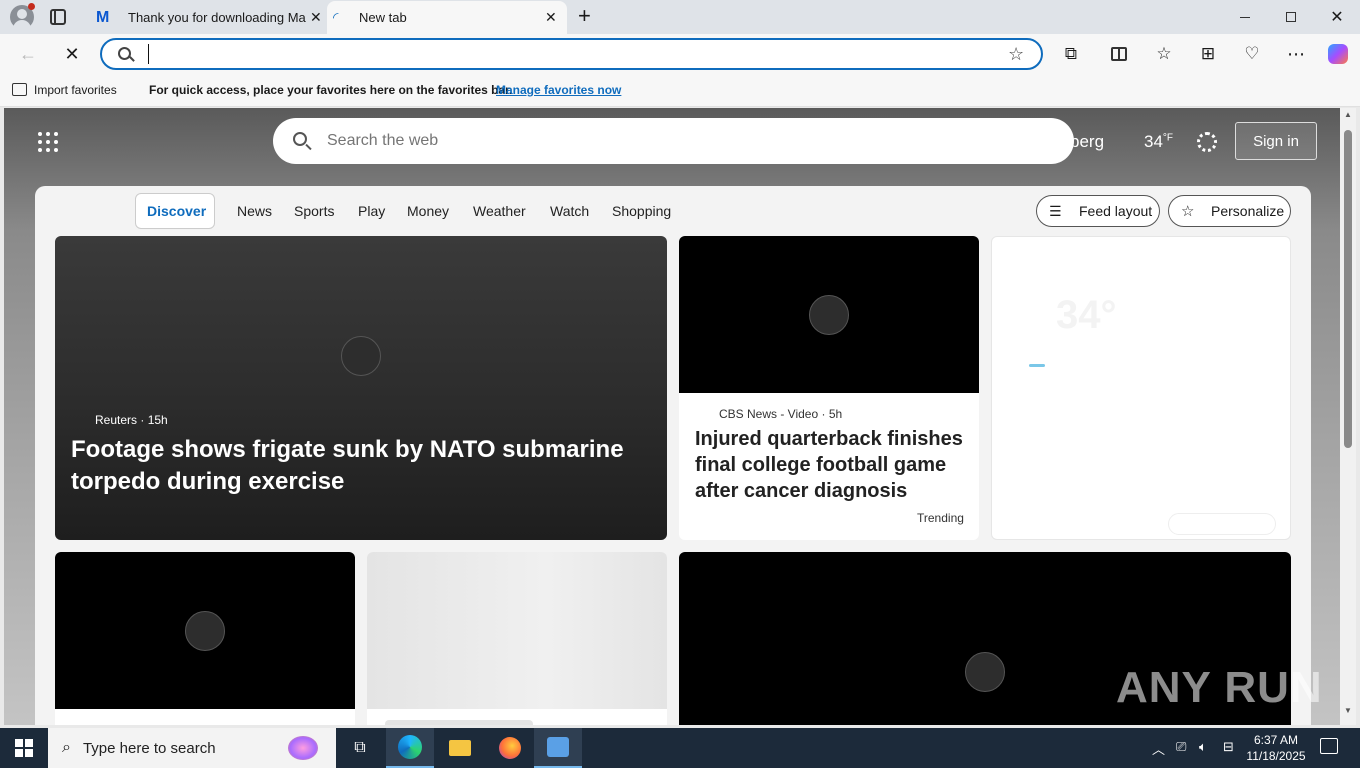 Image resolution: width=1360 pixels, height=768 pixels. I want to click on profile-avatar-icon, so click(22, 16).